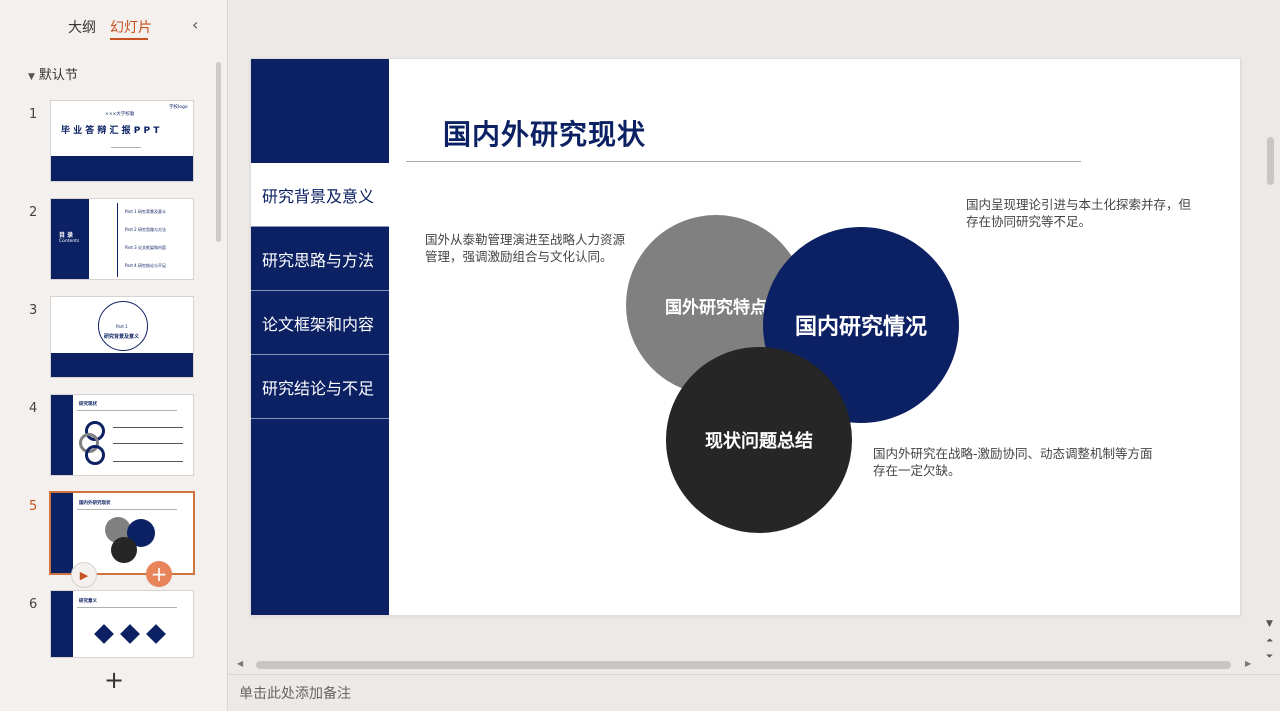  Describe the element at coordinates (145, 229) in the screenshot. I see `thumb-item: Part 2 研究思路与方法` at that location.